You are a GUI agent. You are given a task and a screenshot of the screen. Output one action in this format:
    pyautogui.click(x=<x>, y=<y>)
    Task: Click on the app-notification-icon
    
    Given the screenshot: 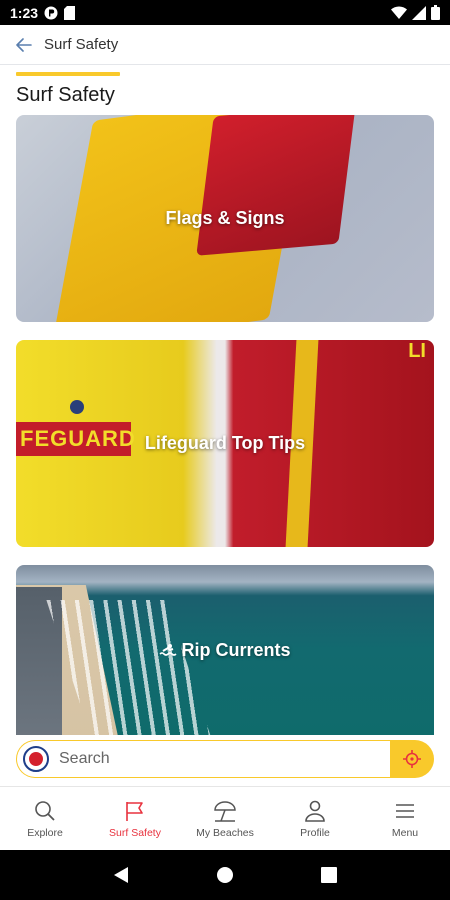 What is the action you would take?
    pyautogui.click(x=51, y=13)
    